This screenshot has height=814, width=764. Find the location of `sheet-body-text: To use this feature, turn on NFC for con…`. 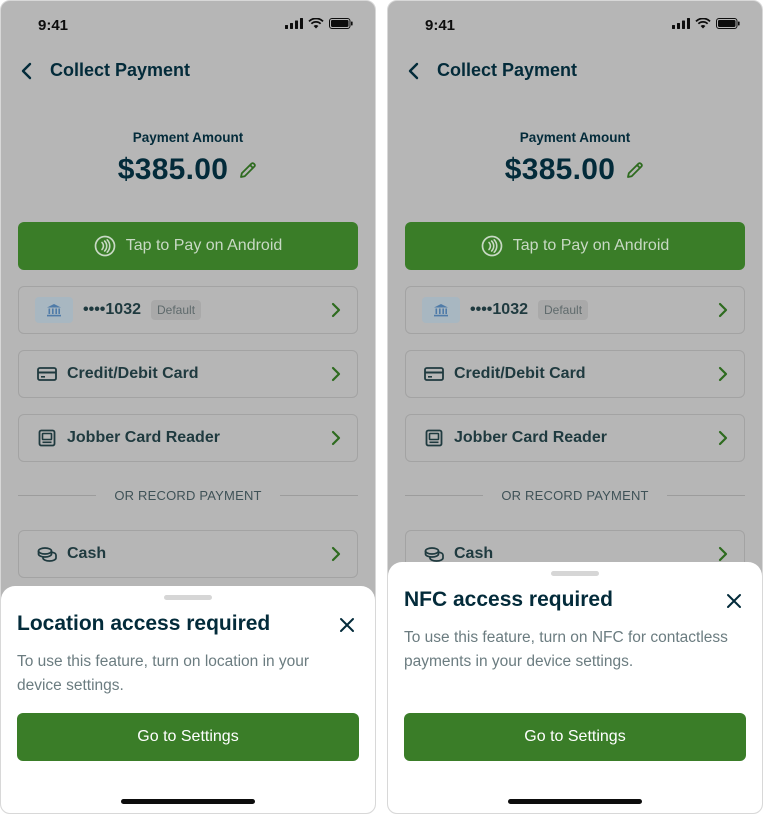

sheet-body-text: To use this feature, turn on NFC for con… is located at coordinates (566, 649).